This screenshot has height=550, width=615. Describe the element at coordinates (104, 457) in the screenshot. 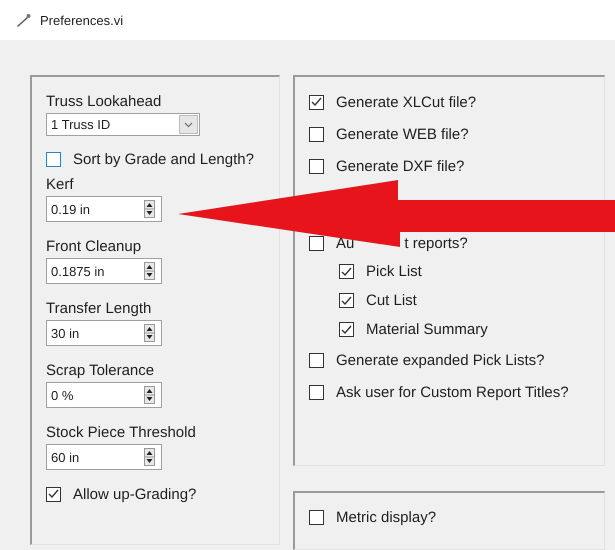

I see `numeric-field: 60 in` at that location.